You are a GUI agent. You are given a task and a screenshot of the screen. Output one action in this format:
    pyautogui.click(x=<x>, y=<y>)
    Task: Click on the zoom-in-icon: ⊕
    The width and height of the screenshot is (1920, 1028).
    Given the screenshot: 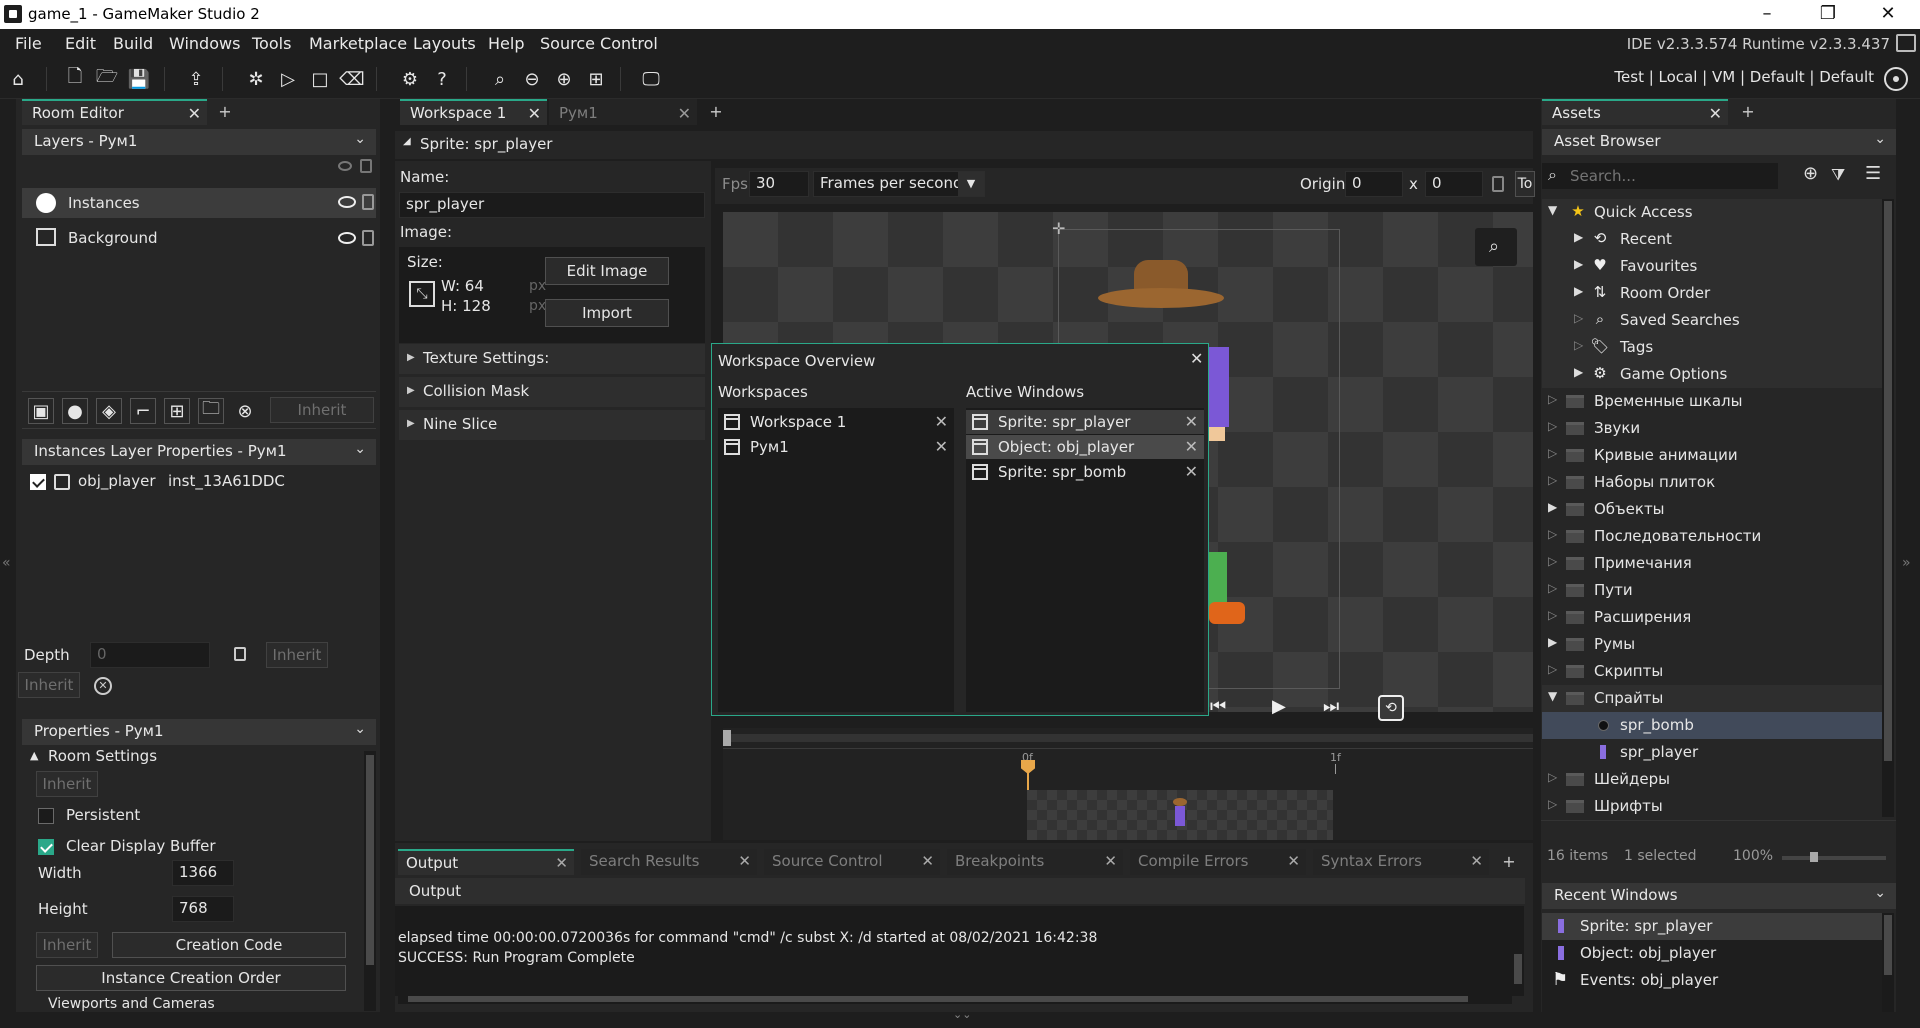 What is the action you would take?
    pyautogui.click(x=564, y=79)
    